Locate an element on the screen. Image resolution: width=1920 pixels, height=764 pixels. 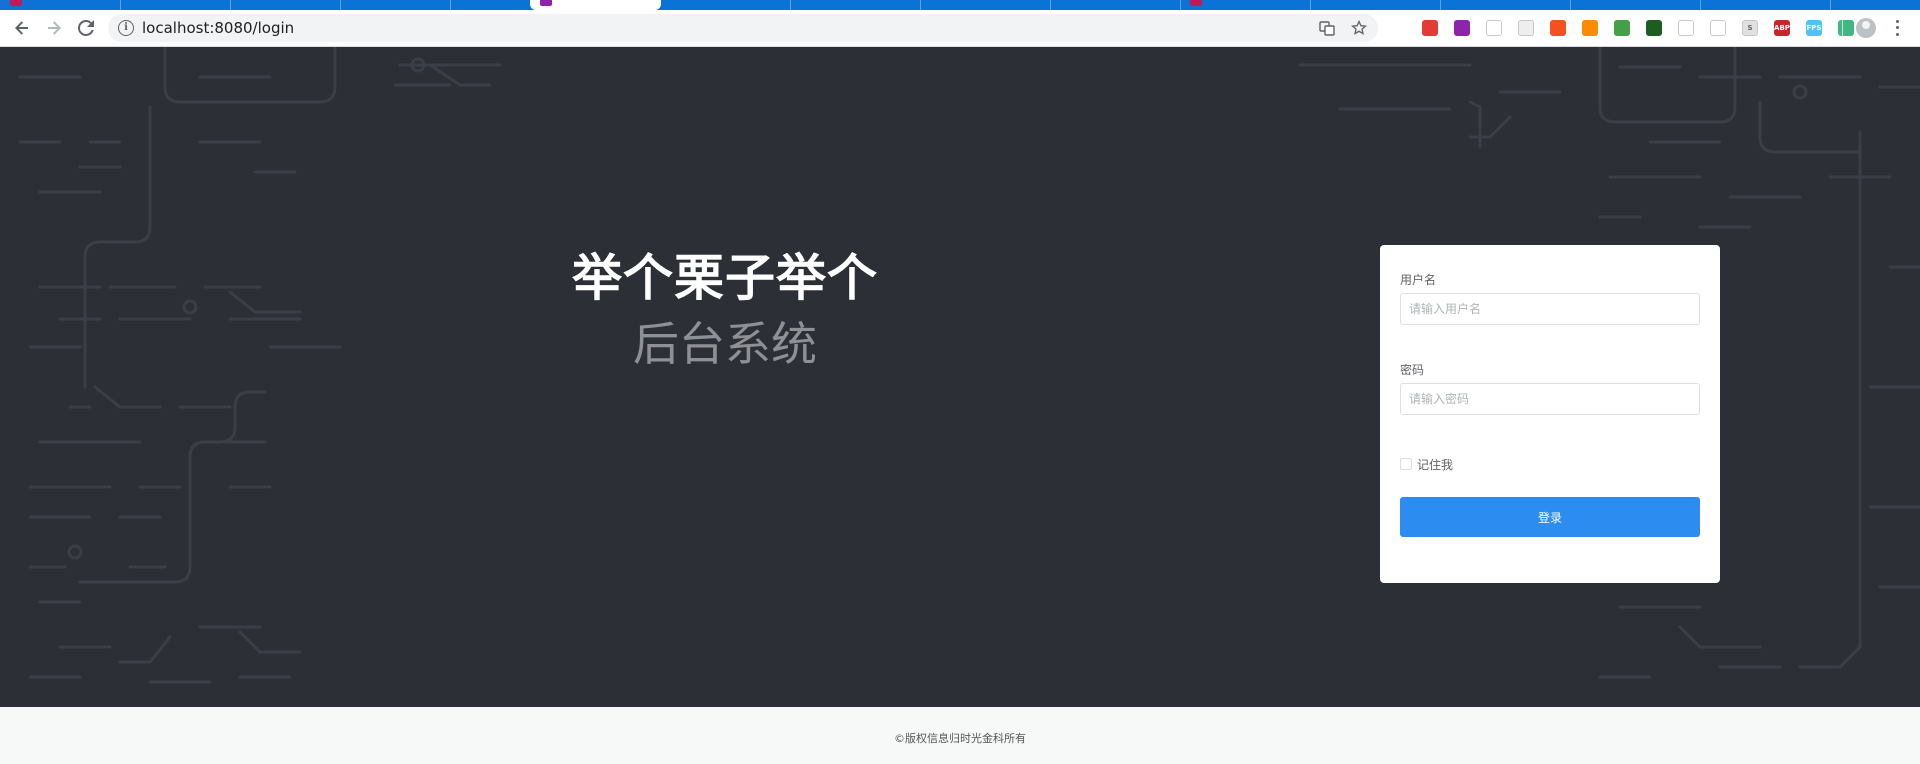
copyright-text: ©版权信息归时光金科所有 is located at coordinates (960, 738).